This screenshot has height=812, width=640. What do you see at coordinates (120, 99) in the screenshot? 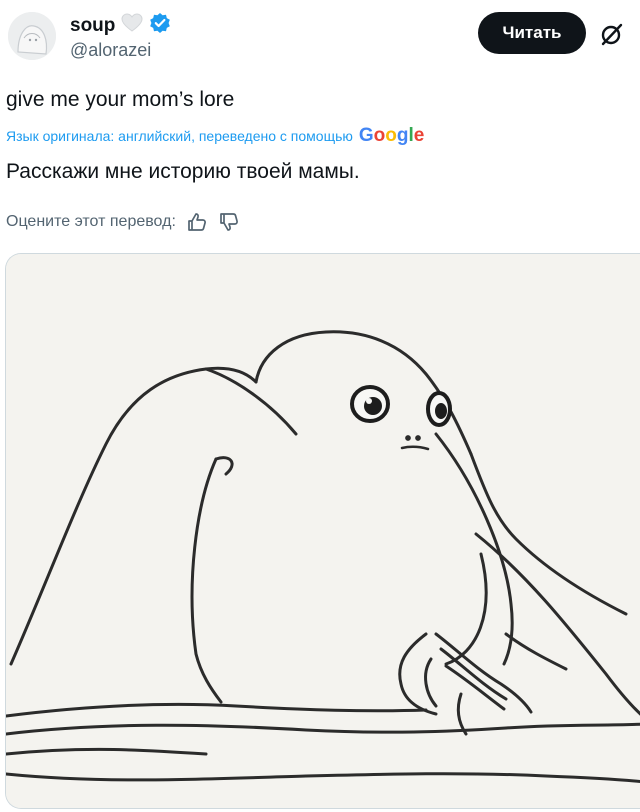
I see `tweet-text: give me your mom’s lore` at bounding box center [120, 99].